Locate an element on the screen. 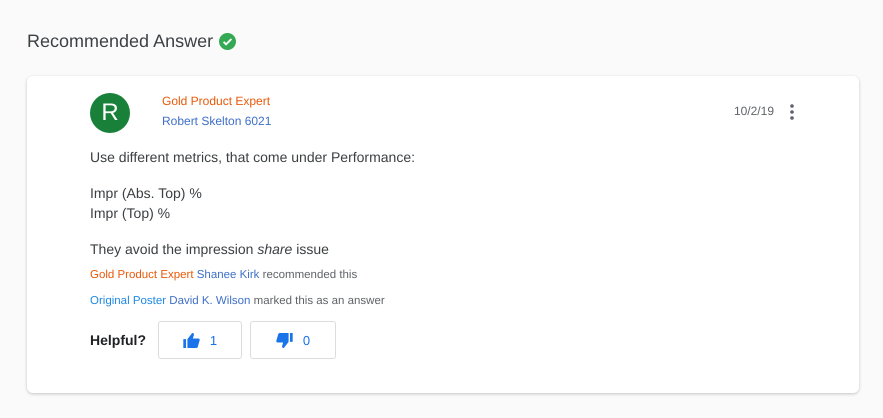 The width and height of the screenshot is (883, 418). post-date: 10/2/19 is located at coordinates (754, 111).